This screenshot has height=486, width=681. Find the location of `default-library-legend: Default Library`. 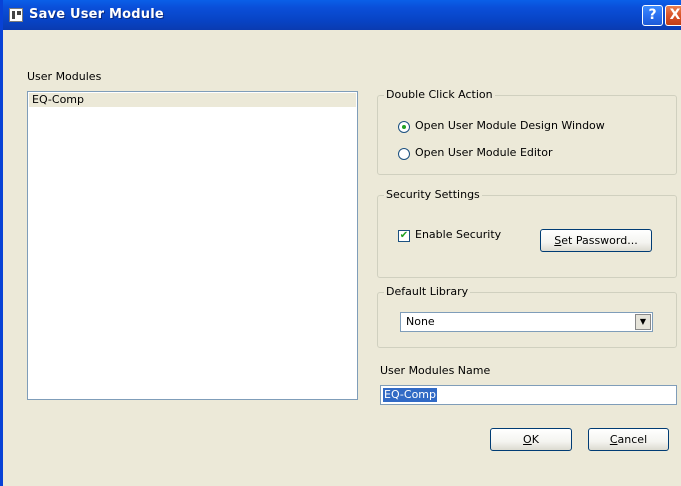

default-library-legend: Default Library is located at coordinates (427, 292).